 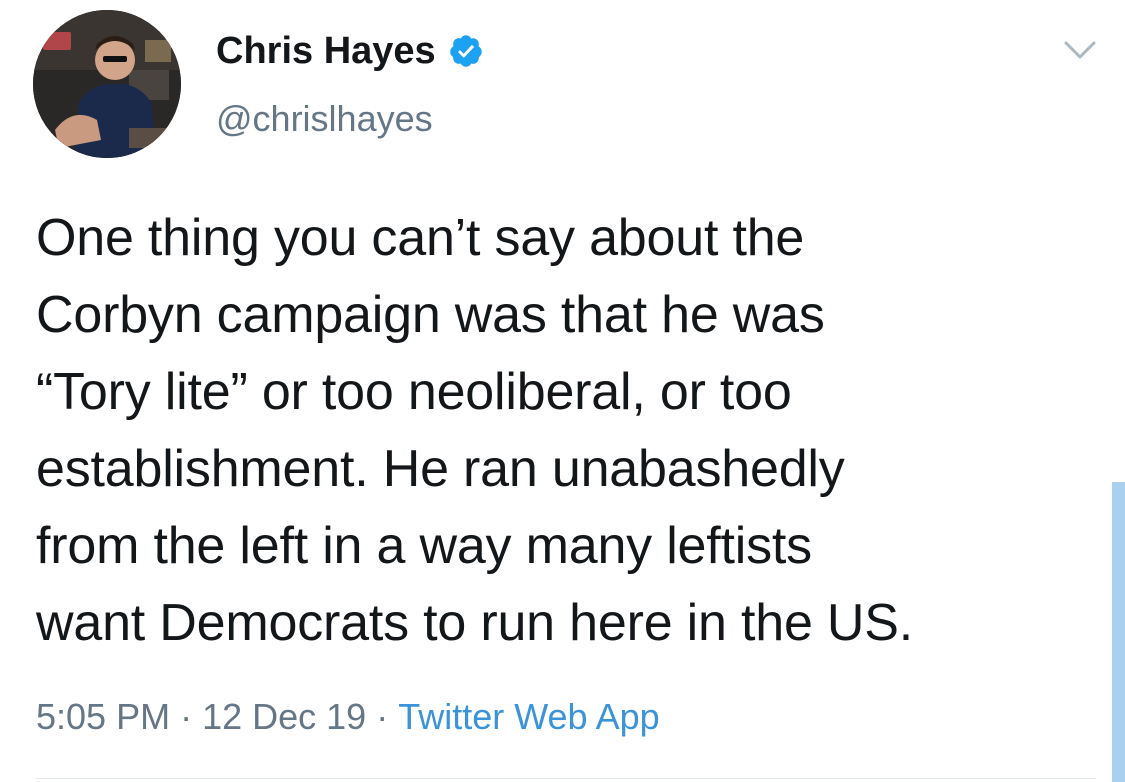 What do you see at coordinates (528, 716) in the screenshot?
I see `tweet-source-link: Twitter Web App` at bounding box center [528, 716].